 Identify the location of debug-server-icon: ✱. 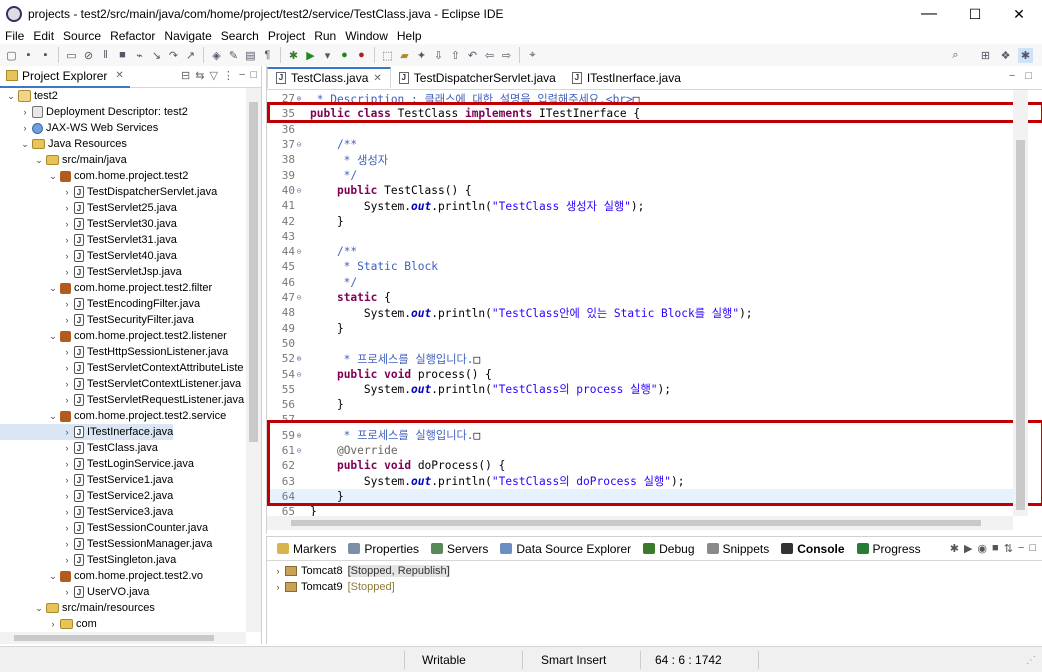
(954, 548).